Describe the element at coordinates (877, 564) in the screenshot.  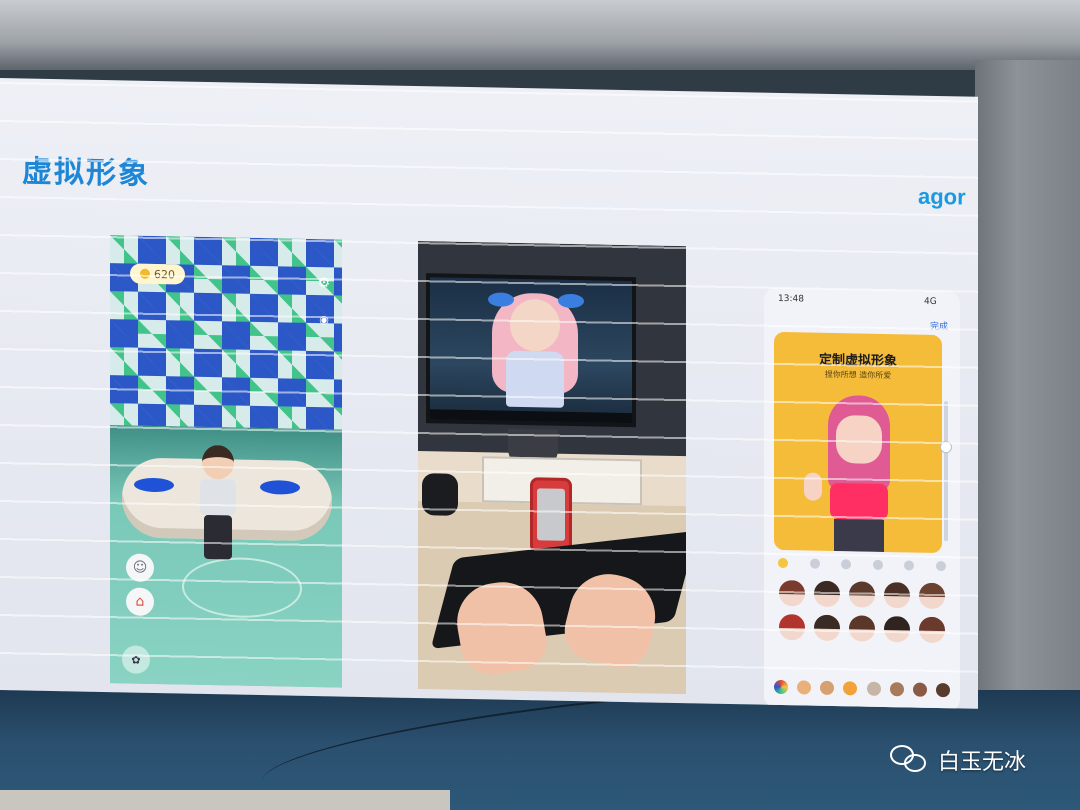
I see `mouth-icon` at that location.